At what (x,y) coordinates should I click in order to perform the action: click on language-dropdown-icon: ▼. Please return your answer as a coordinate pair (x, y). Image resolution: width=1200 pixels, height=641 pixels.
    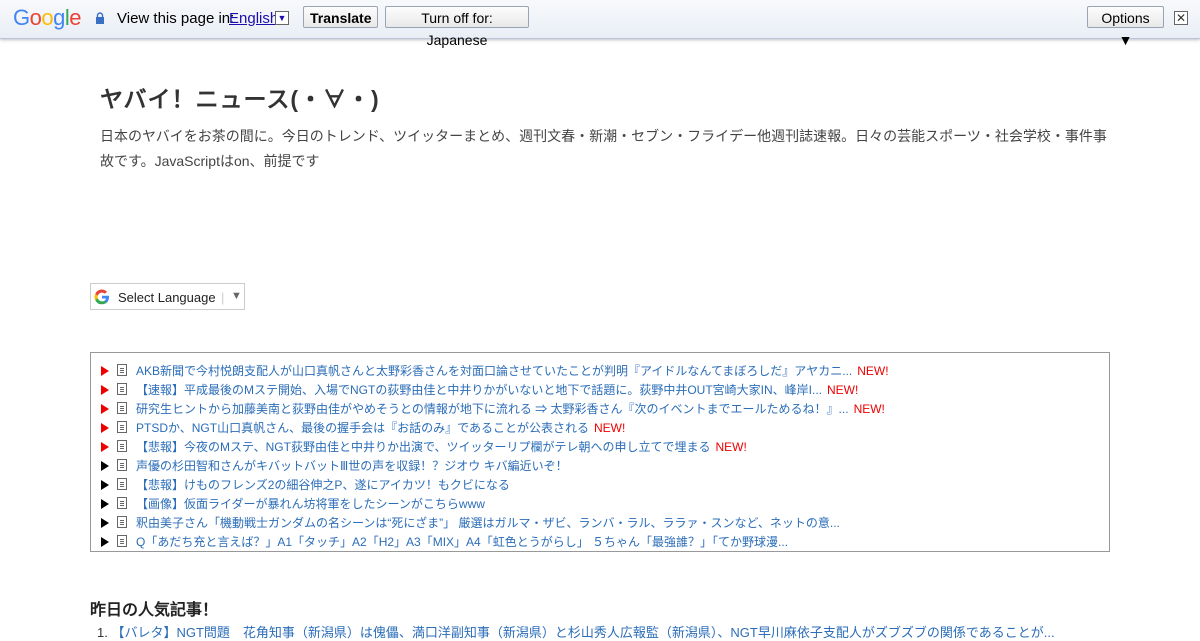
    Looking at the image, I should click on (282, 18).